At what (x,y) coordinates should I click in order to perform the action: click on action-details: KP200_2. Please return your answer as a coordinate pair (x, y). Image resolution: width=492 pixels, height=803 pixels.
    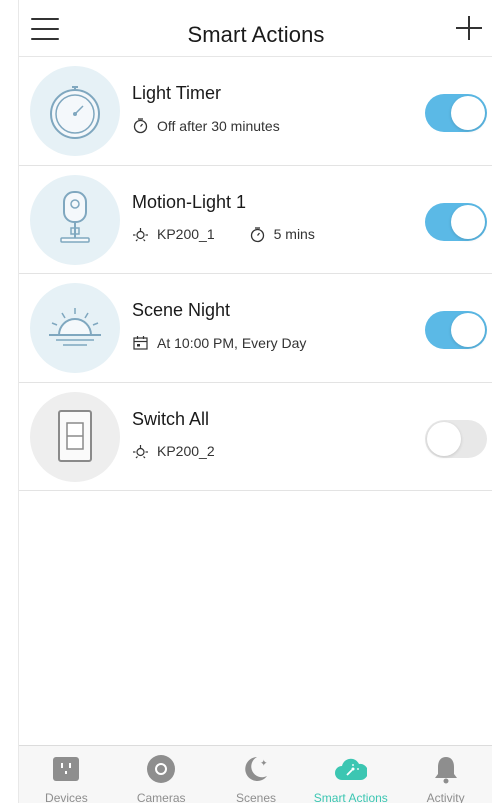
    Looking at the image, I should click on (173, 451).